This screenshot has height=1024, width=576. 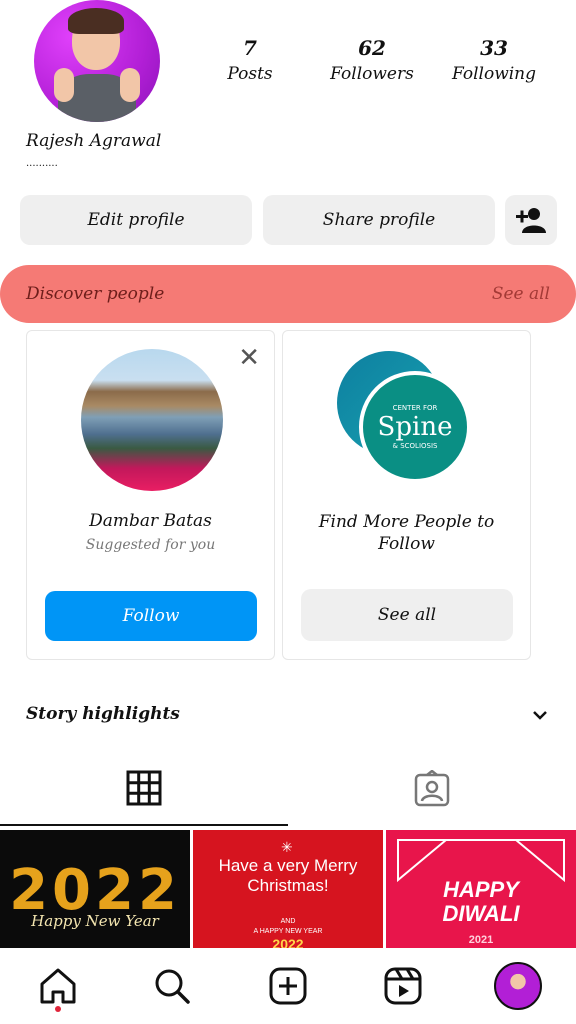 I want to click on close-icon: ✕, so click(x=249, y=358).